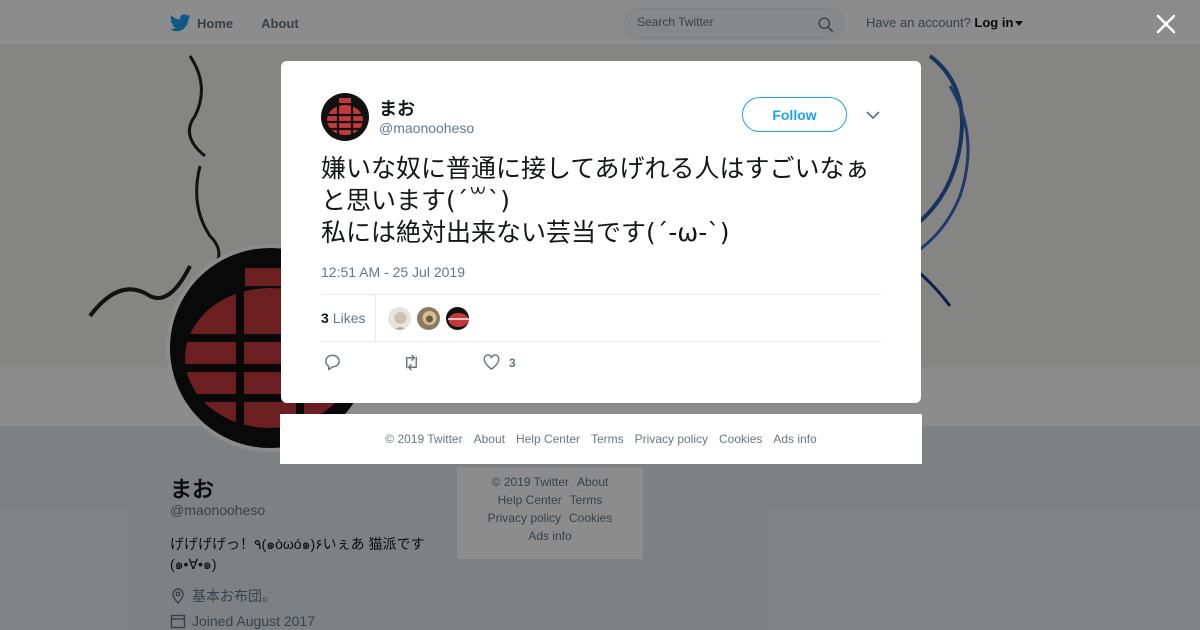 This screenshot has width=1200, height=630. What do you see at coordinates (424, 439) in the screenshot?
I see `footer-copyright: © 2019 Twitter` at bounding box center [424, 439].